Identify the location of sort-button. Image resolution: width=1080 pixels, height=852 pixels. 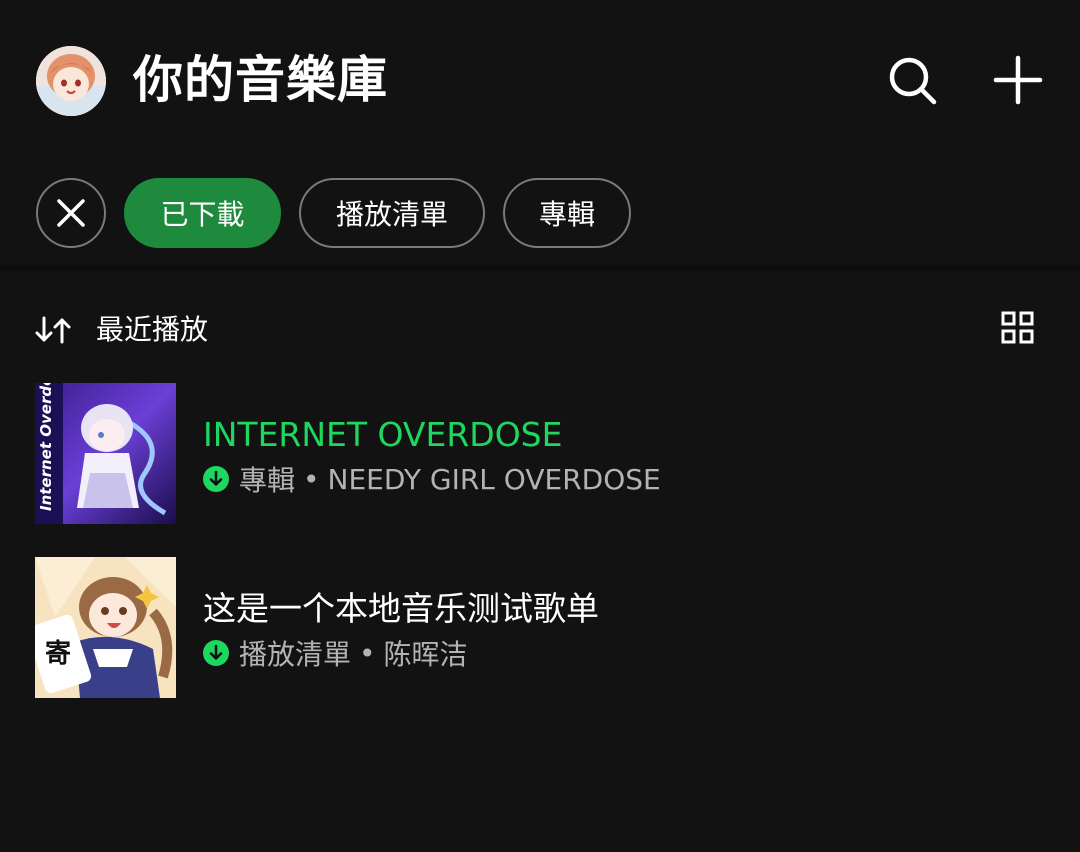
(53, 330).